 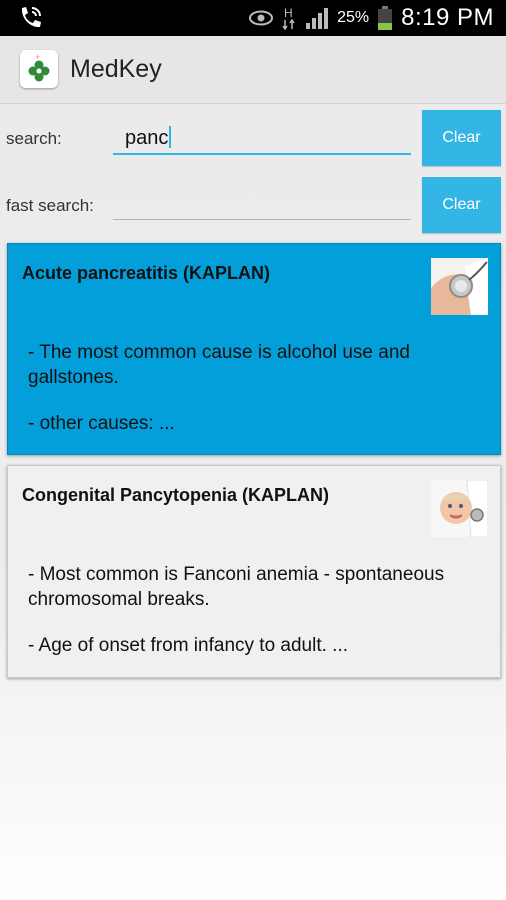 What do you see at coordinates (31, 17) in the screenshot?
I see `phone-call-icon` at bounding box center [31, 17].